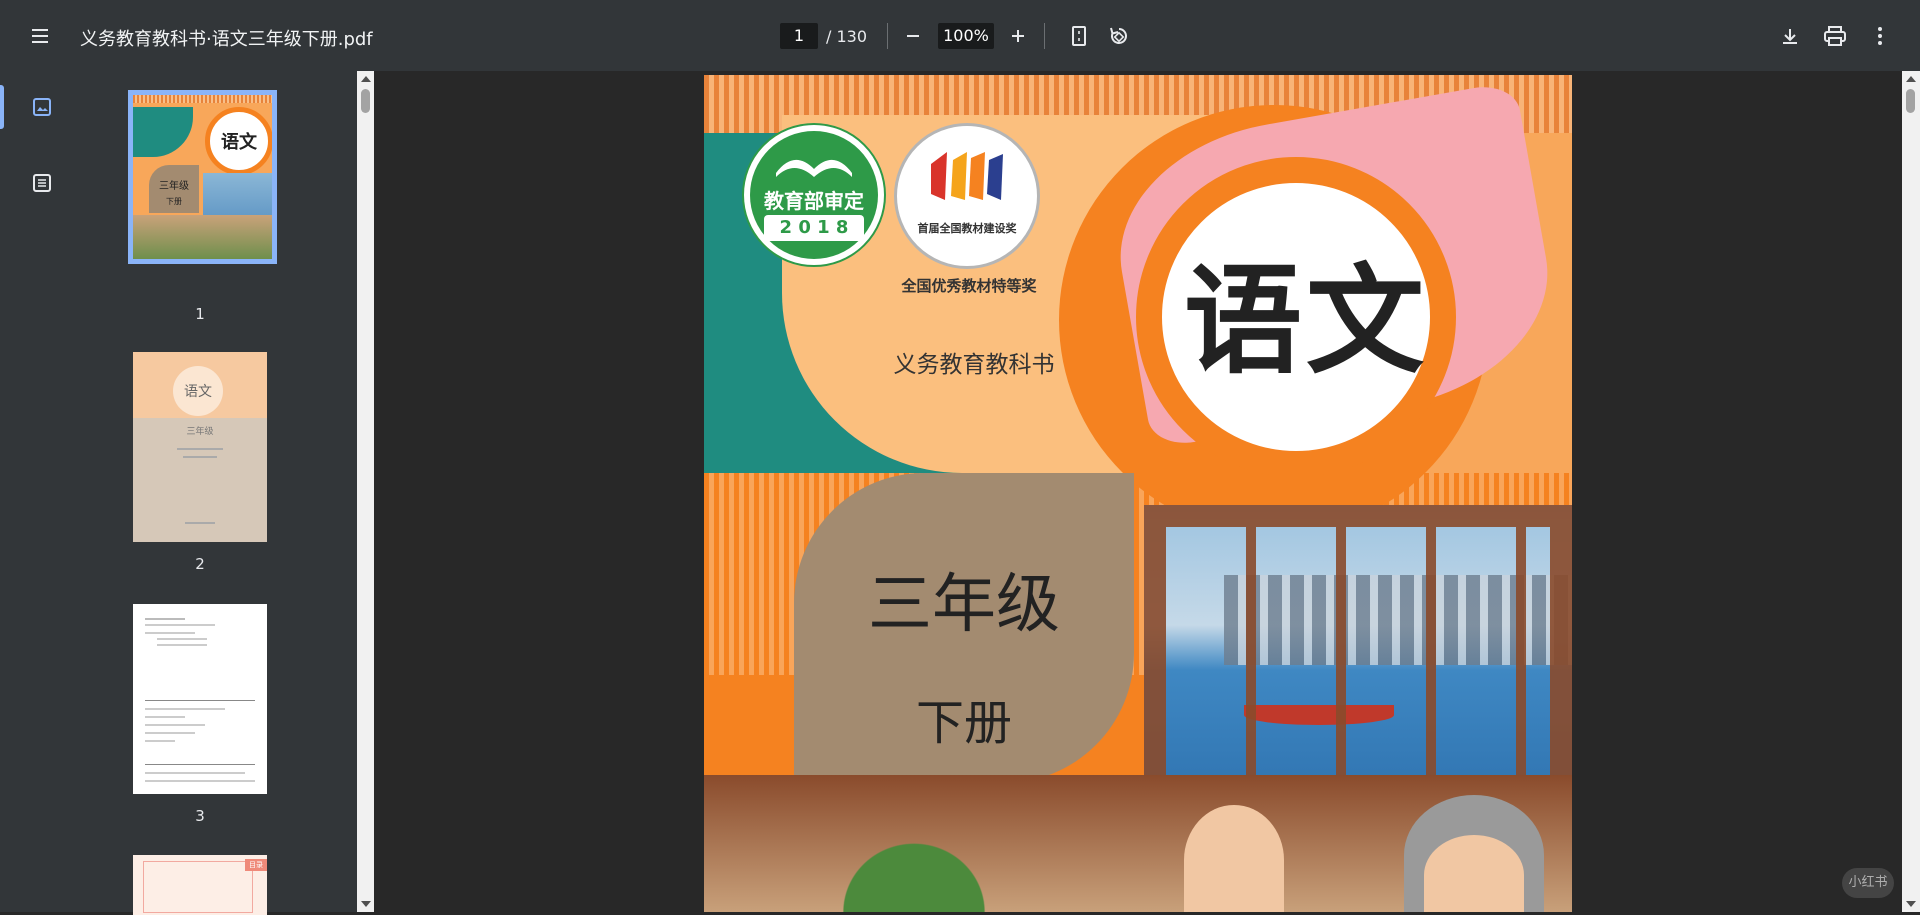 The width and height of the screenshot is (1920, 915). I want to click on illustration-grandma-face, so click(1474, 873).